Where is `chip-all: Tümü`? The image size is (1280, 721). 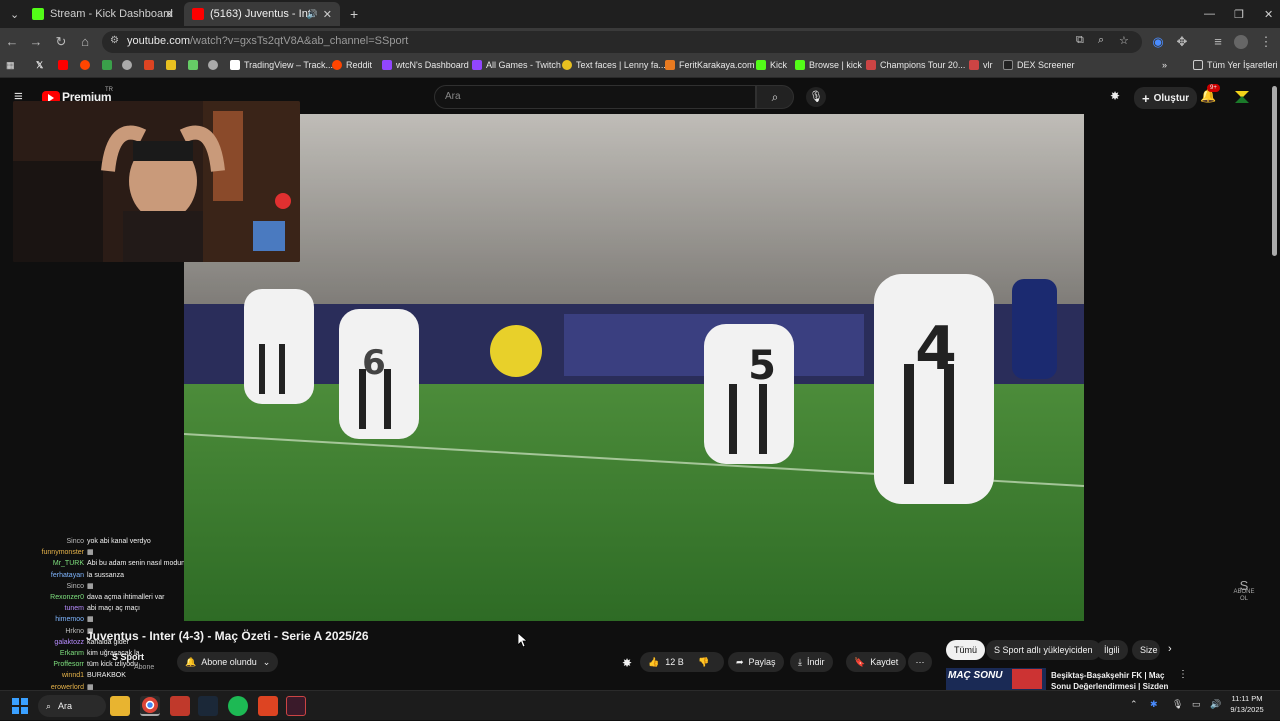 chip-all: Tümü is located at coordinates (966, 650).